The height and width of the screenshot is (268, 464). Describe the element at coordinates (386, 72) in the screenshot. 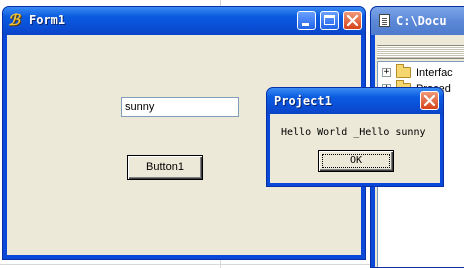

I see `expand-icon: +` at that location.